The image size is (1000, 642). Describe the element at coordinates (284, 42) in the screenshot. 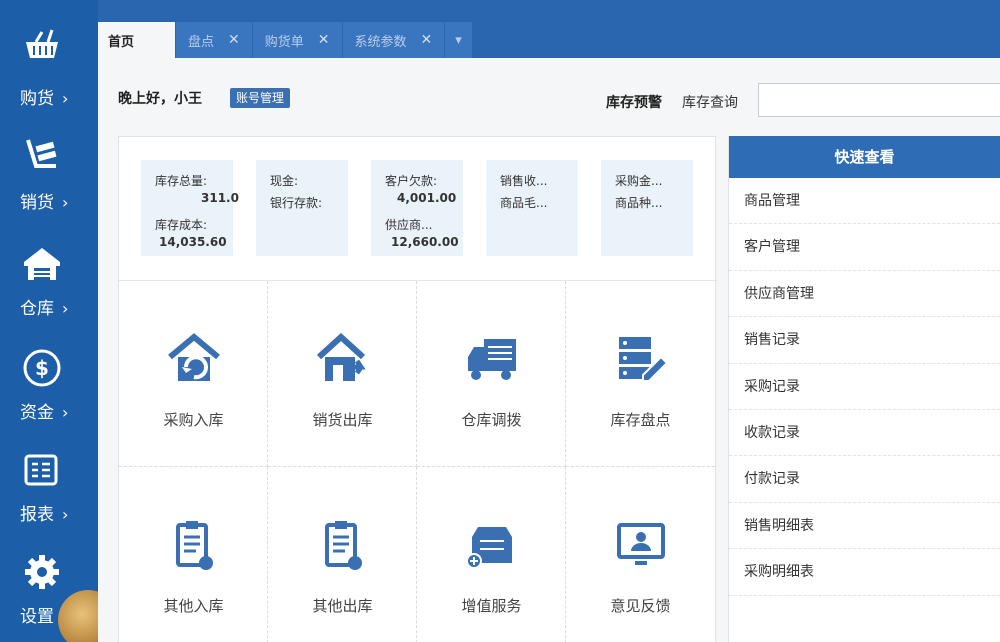

I see `tab-label: 购货单` at that location.